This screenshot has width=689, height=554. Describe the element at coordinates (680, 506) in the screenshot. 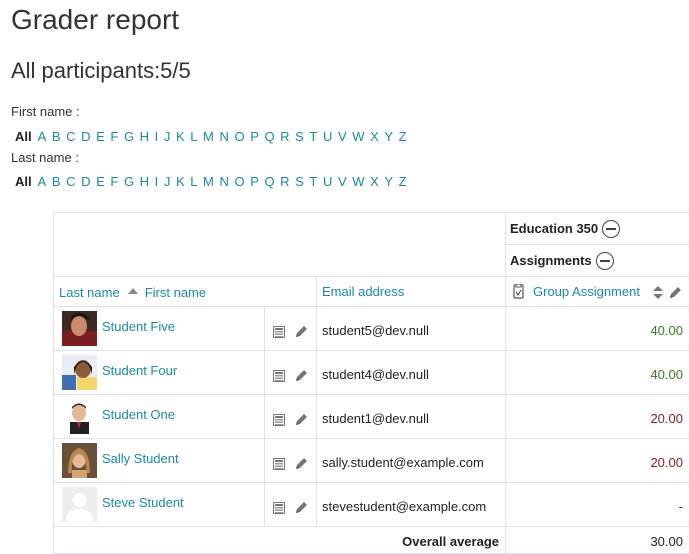

I see `student-grade: -` at that location.